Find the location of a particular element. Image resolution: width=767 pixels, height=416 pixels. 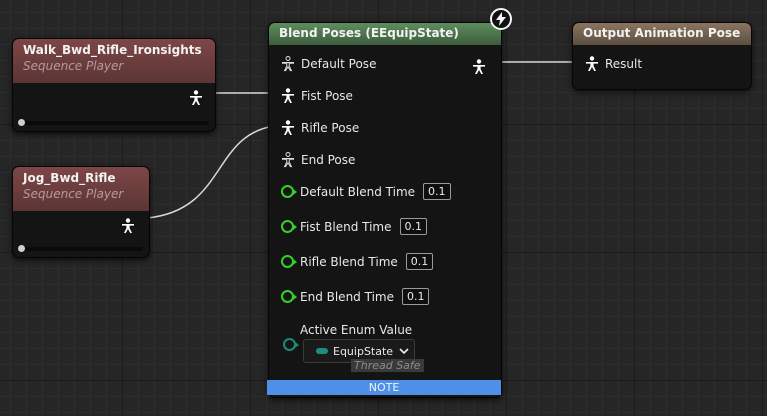

node-title: Blend Poses (EEquipState) is located at coordinates (369, 33).